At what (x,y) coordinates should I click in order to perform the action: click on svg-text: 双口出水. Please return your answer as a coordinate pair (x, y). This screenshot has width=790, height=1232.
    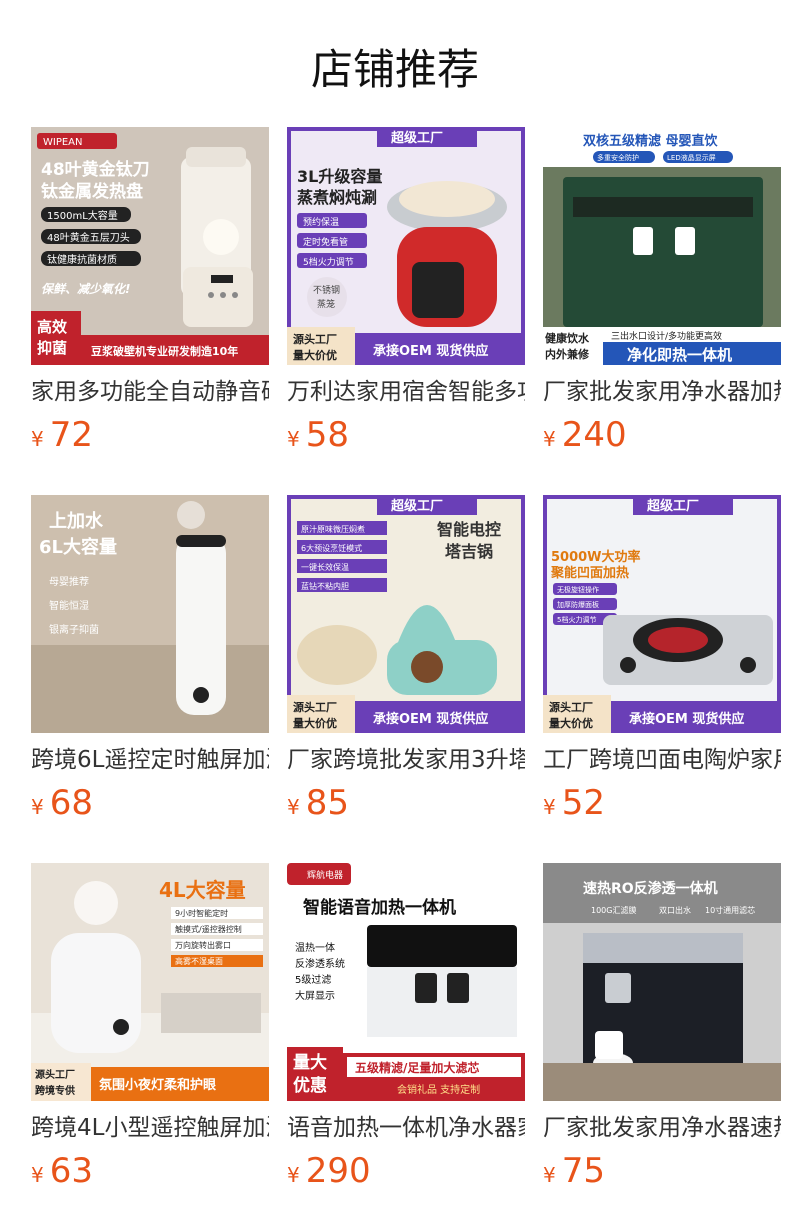
    Looking at the image, I should click on (675, 910).